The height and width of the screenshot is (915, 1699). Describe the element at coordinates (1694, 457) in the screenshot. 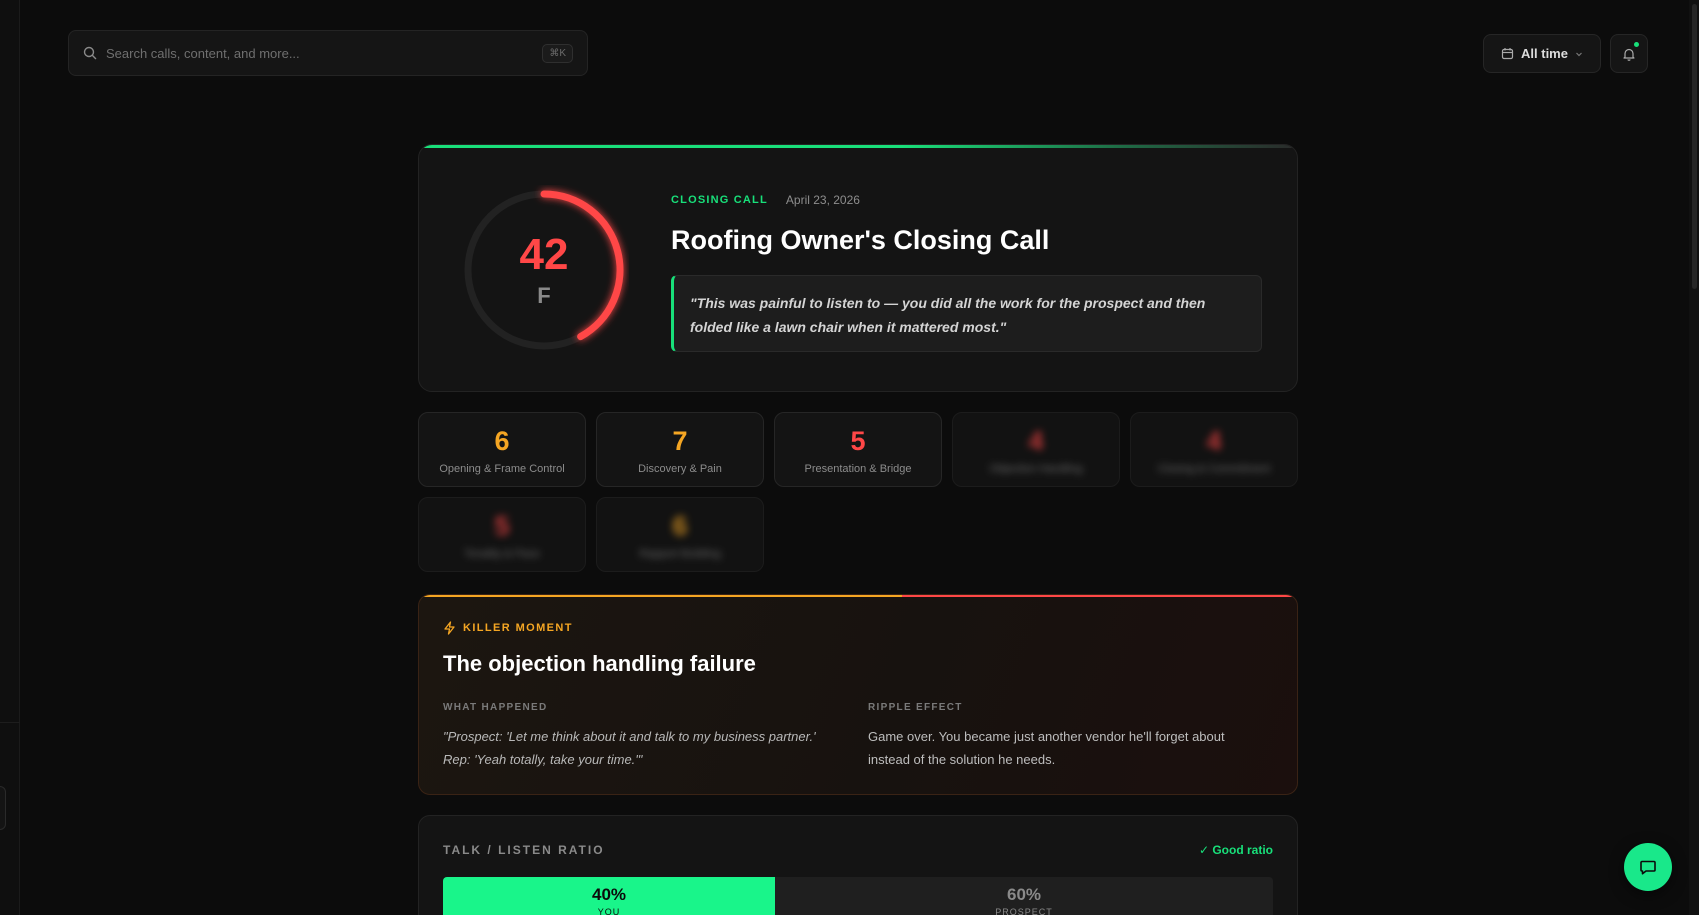

I see `page-scrollbar` at that location.